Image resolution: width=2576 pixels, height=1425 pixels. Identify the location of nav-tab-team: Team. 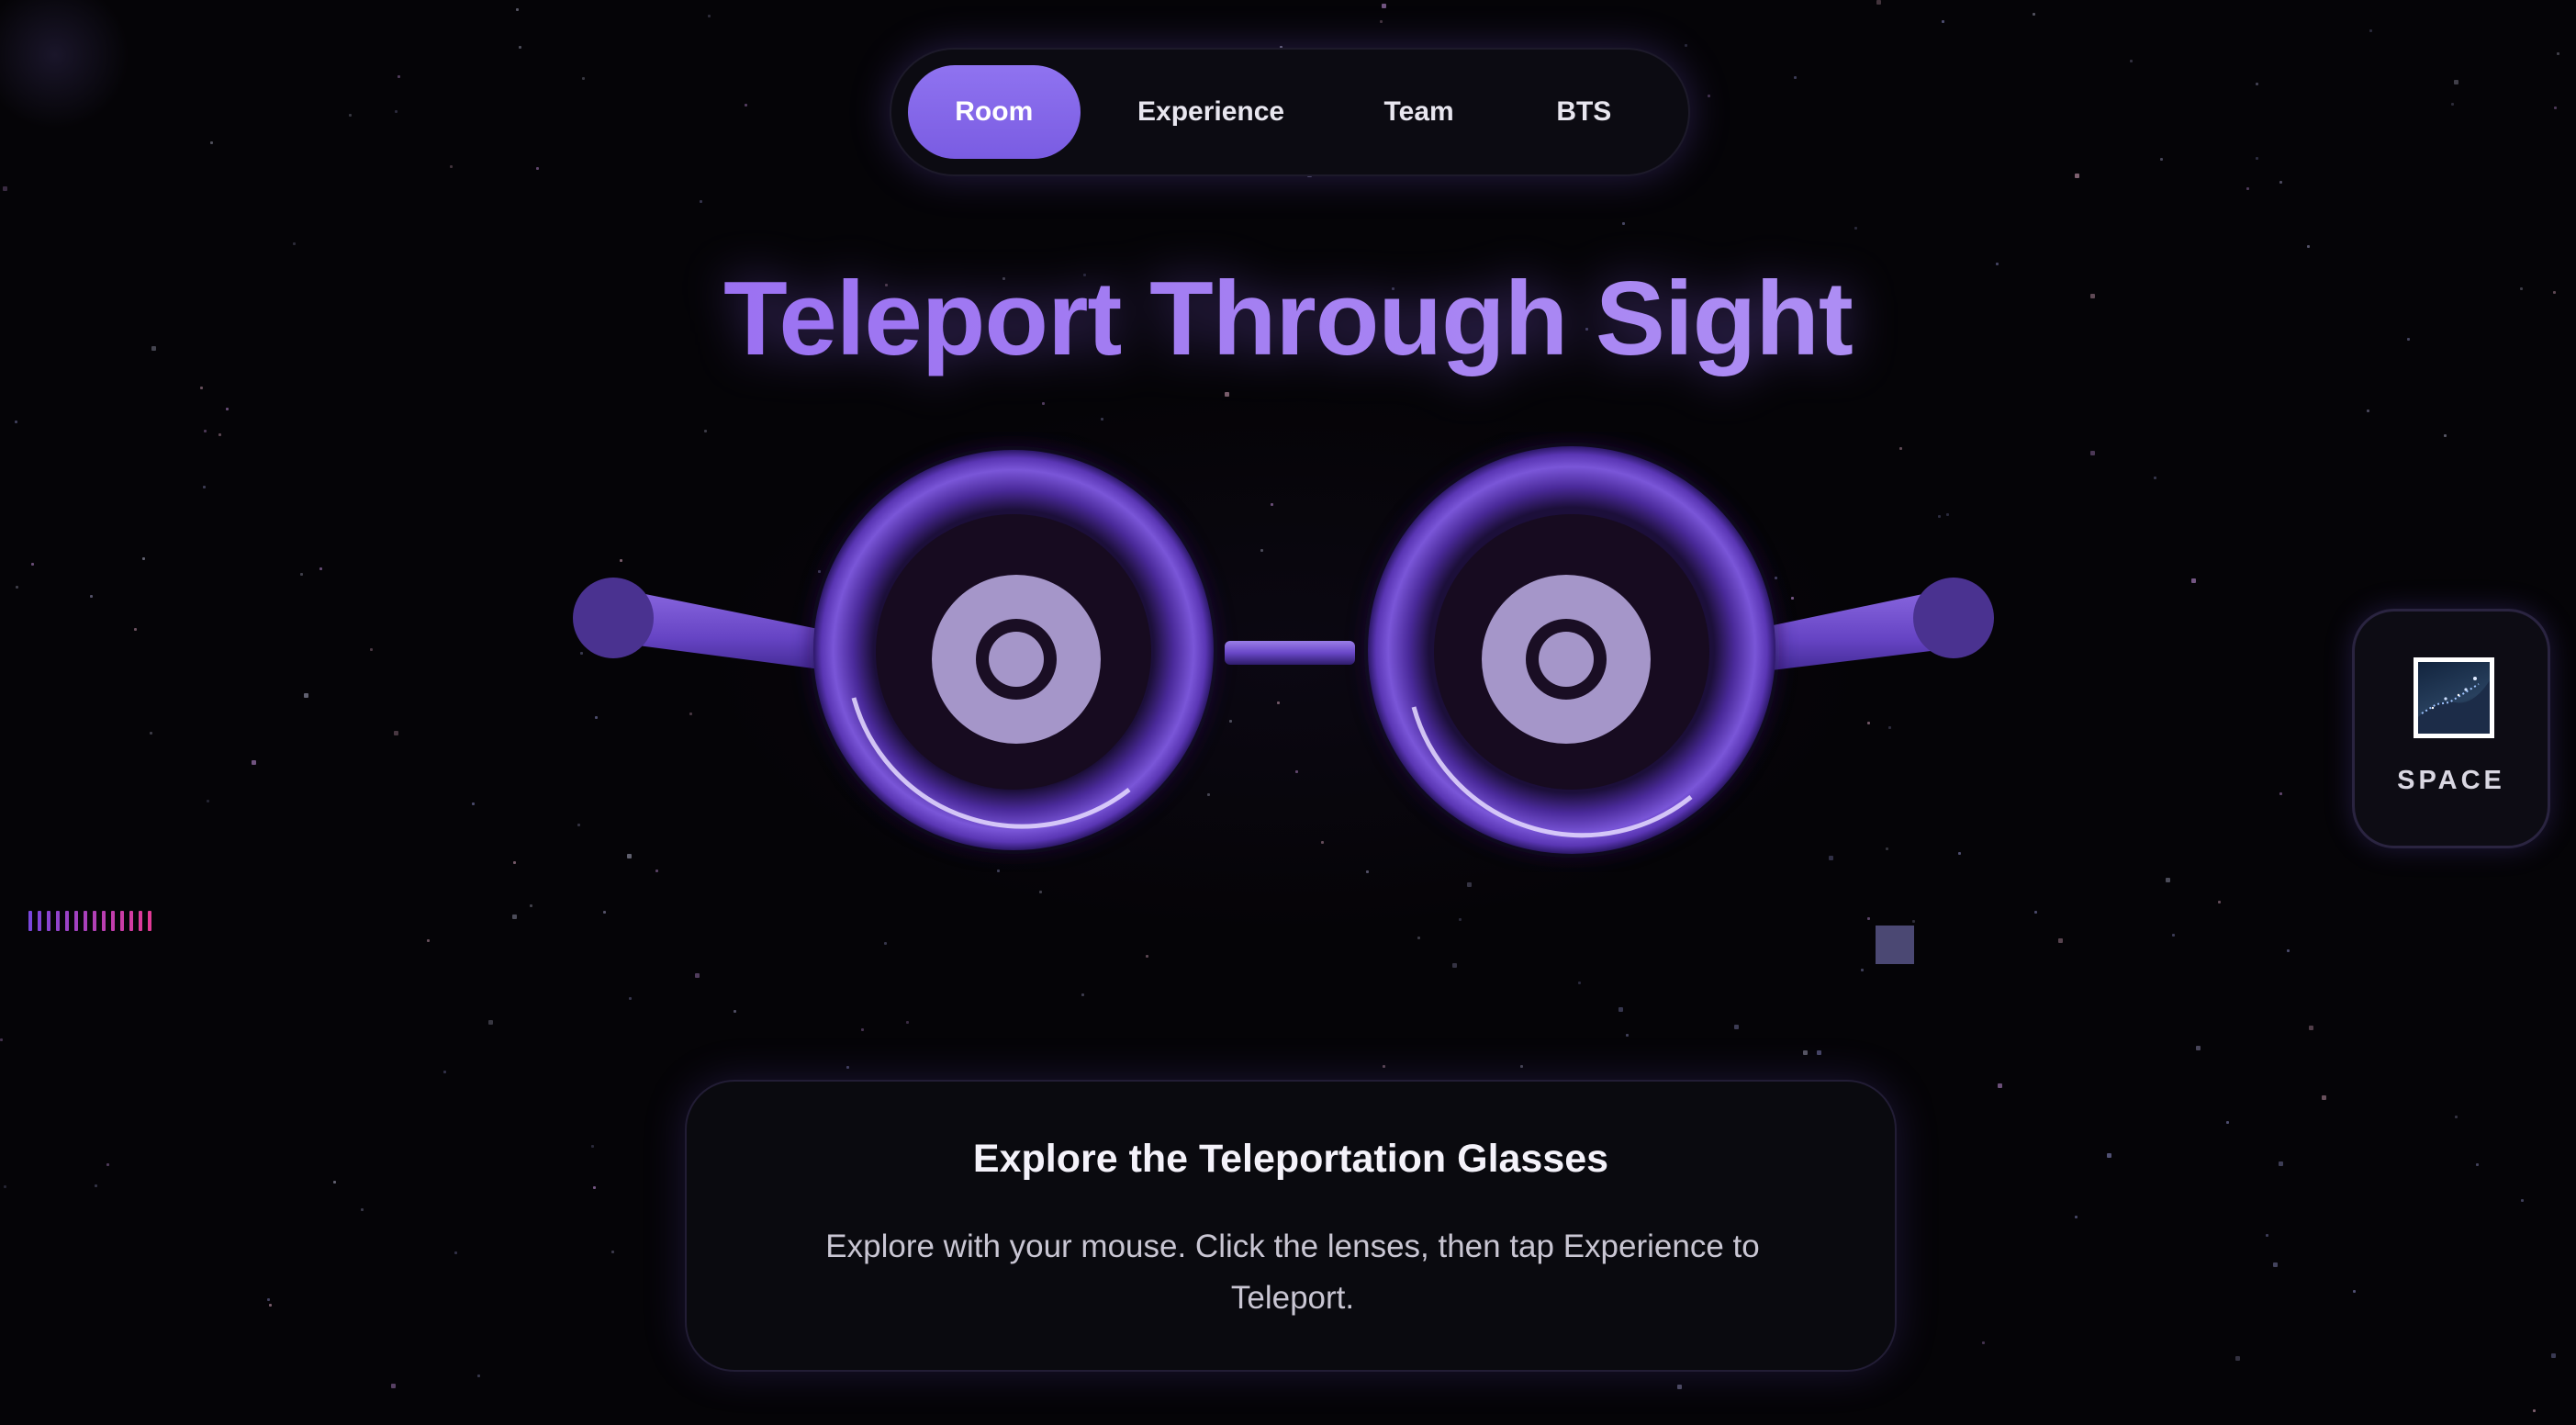
(1419, 112).